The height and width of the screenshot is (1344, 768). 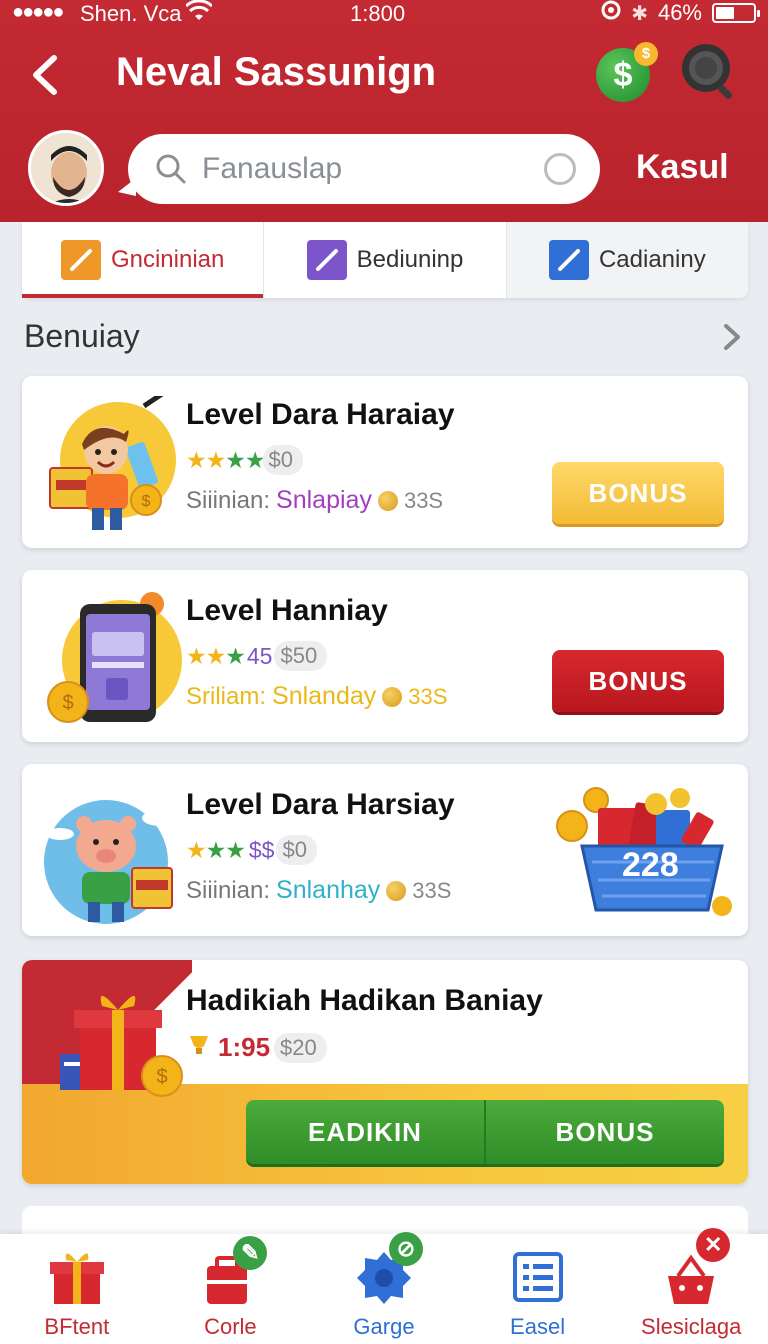 I want to click on tab-gncininian: Gncininian, so click(x=143, y=260).